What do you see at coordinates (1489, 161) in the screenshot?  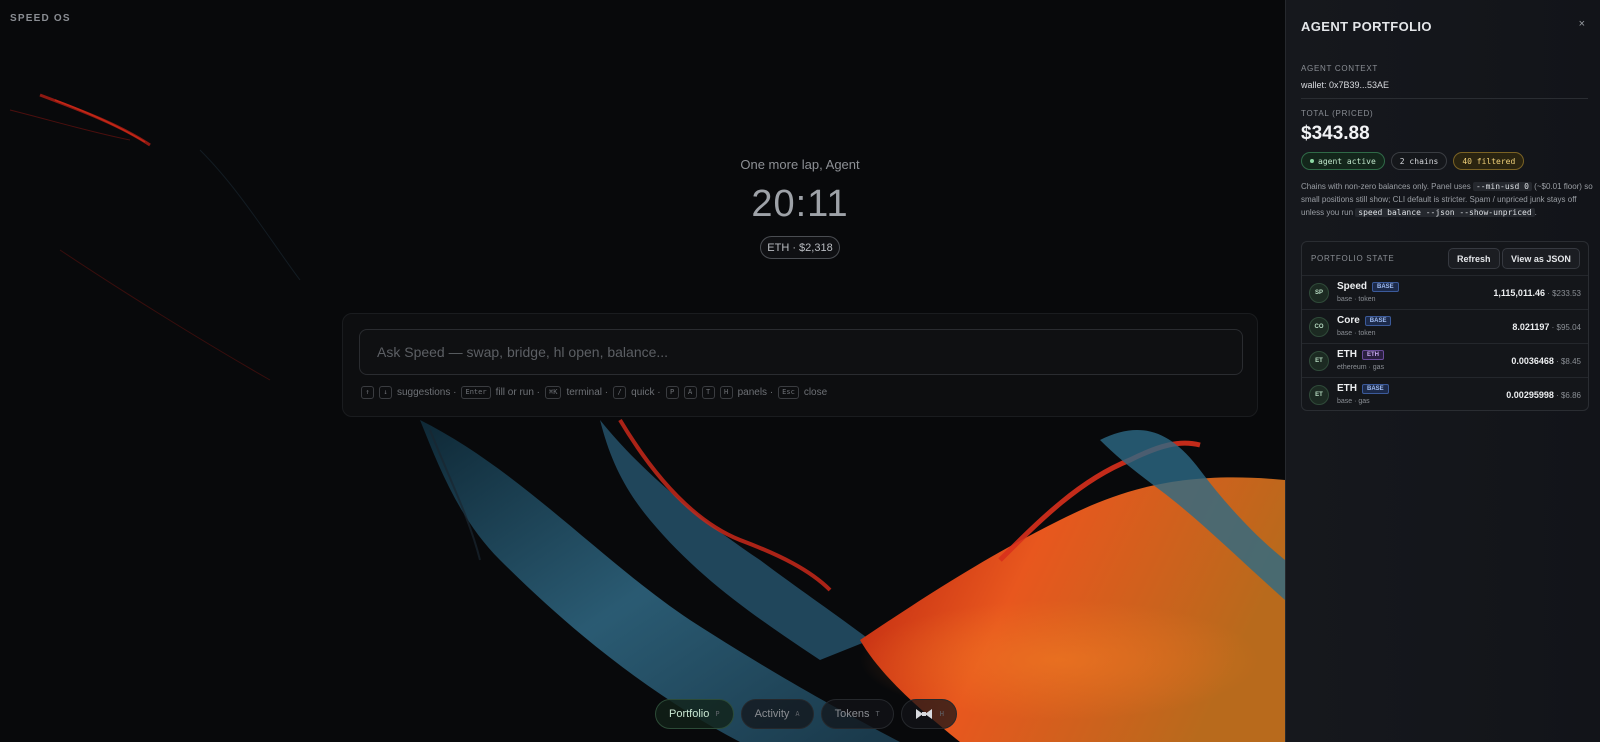 I see `filtered-badge: 40 filtered` at bounding box center [1489, 161].